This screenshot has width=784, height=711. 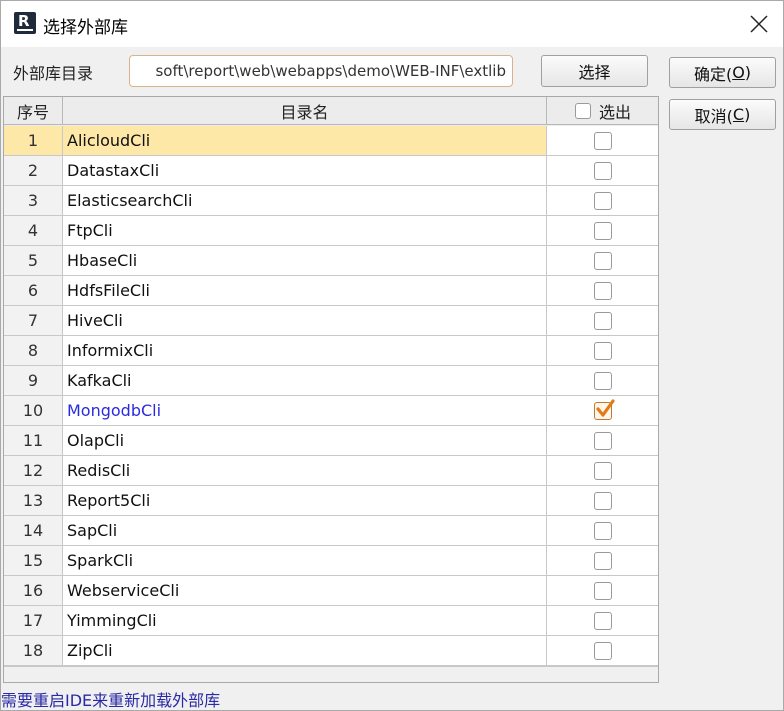 What do you see at coordinates (53, 73) in the screenshot?
I see `directory-label: 外部库目录` at bounding box center [53, 73].